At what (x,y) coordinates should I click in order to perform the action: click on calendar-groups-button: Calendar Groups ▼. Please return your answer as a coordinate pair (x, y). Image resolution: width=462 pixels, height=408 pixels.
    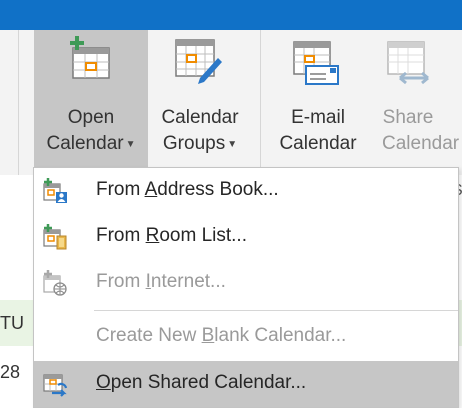
    Looking at the image, I should click on (200, 98).